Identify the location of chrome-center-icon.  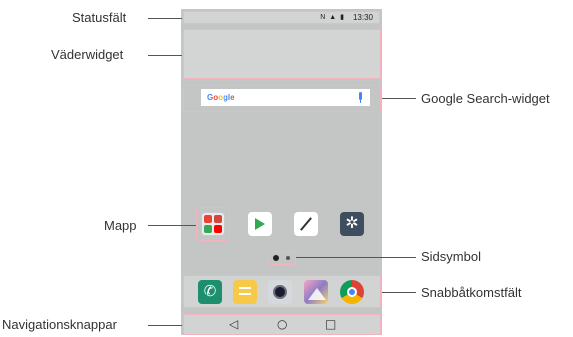
(352, 292).